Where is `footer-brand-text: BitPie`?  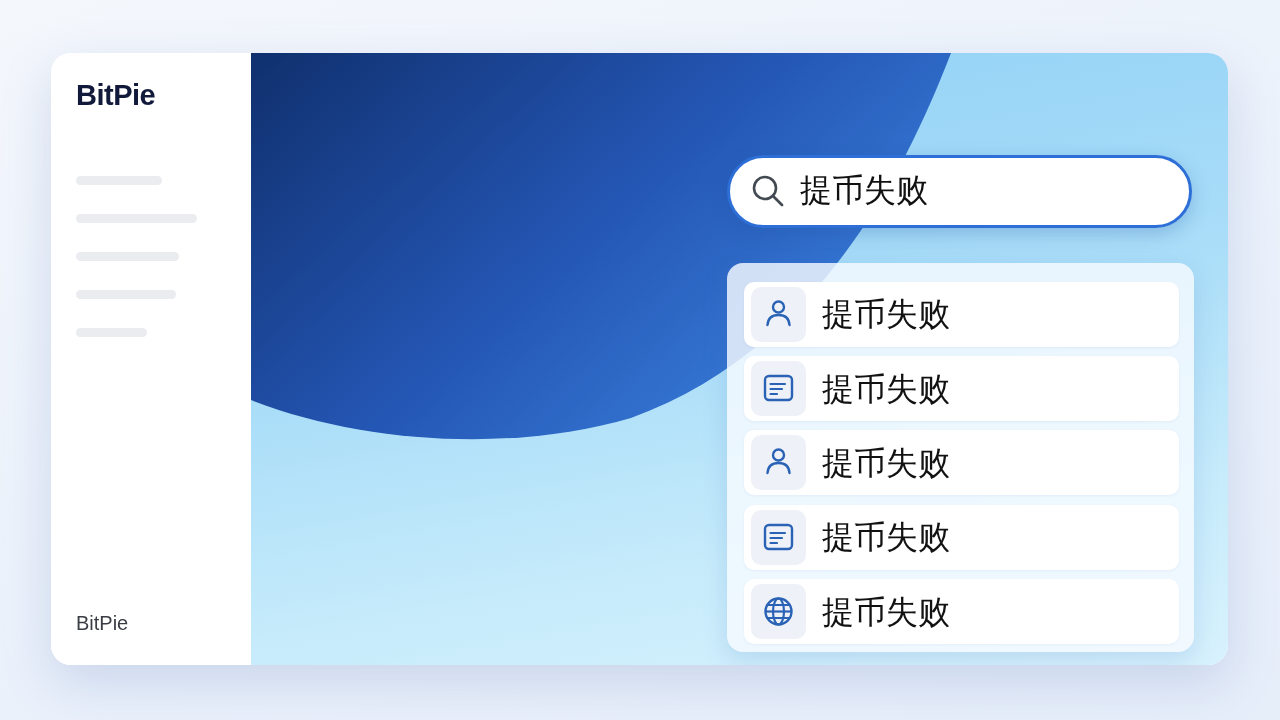
footer-brand-text: BitPie is located at coordinates (102, 623).